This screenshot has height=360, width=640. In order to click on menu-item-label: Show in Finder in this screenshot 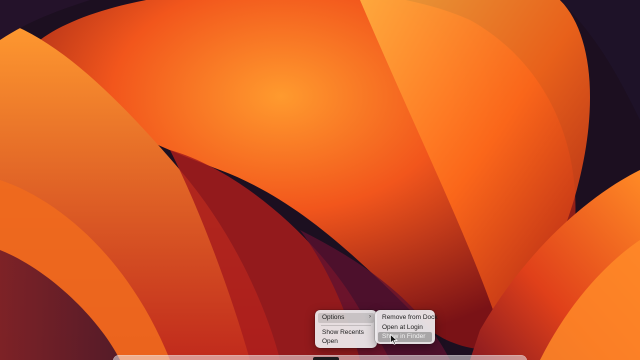, I will do `click(404, 336)`.